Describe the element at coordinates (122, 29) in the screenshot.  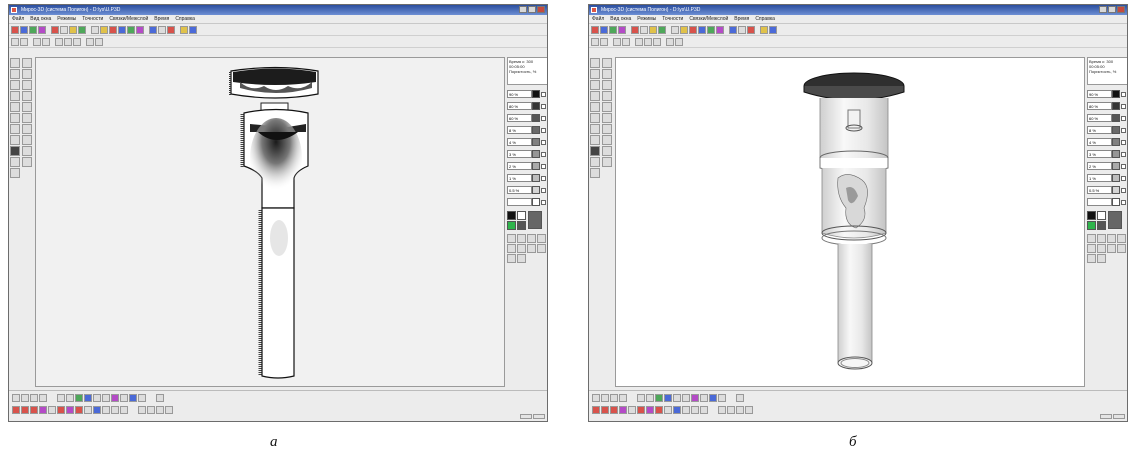
I see `cool-icon` at that location.